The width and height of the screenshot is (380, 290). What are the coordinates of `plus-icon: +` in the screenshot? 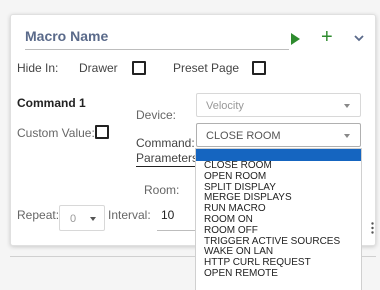 It's located at (327, 37).